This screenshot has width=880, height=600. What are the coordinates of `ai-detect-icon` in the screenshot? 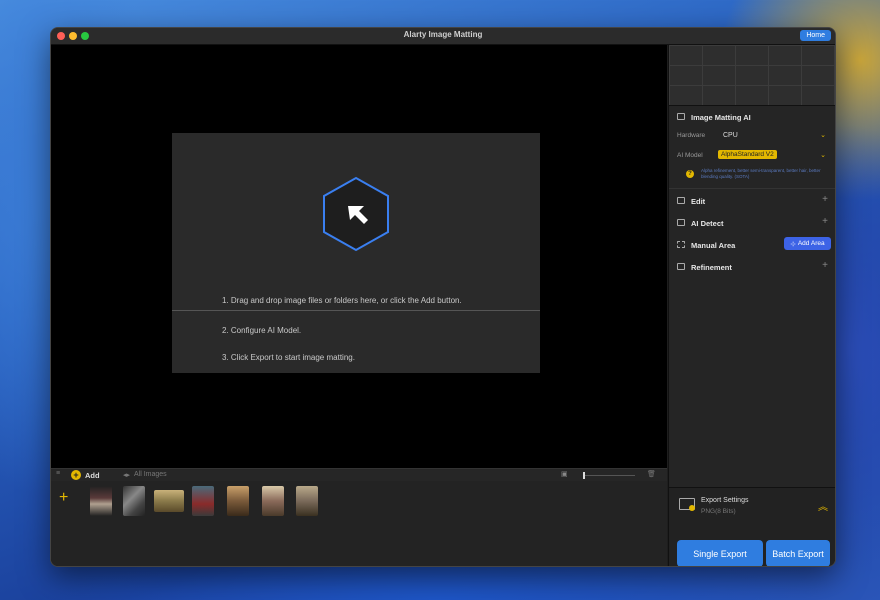 It's located at (681, 222).